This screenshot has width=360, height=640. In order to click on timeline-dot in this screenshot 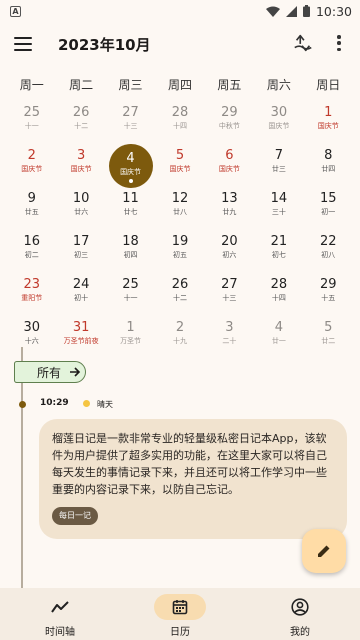, I will do `click(22, 404)`.